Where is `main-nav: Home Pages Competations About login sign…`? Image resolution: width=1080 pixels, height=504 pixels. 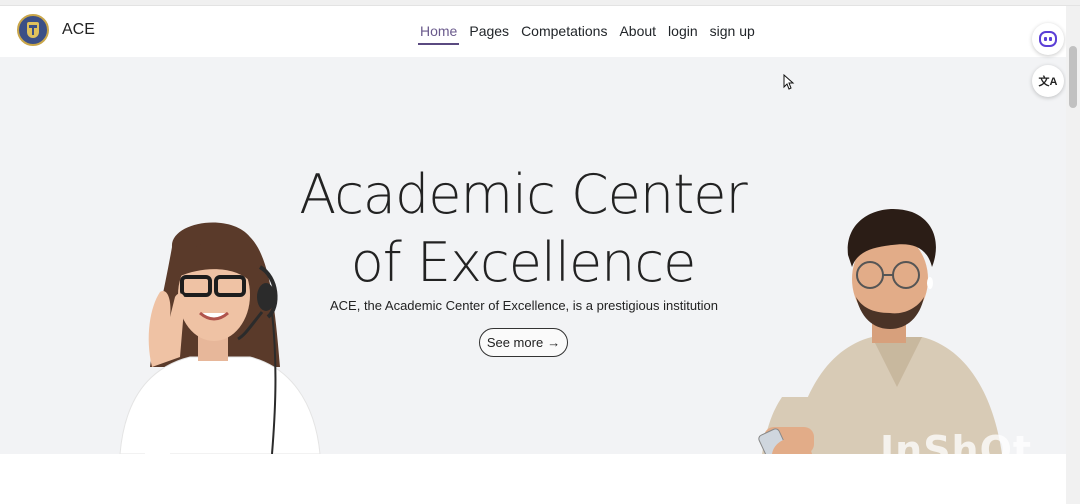
main-nav: Home Pages Competations About login sign… is located at coordinates (587, 33).